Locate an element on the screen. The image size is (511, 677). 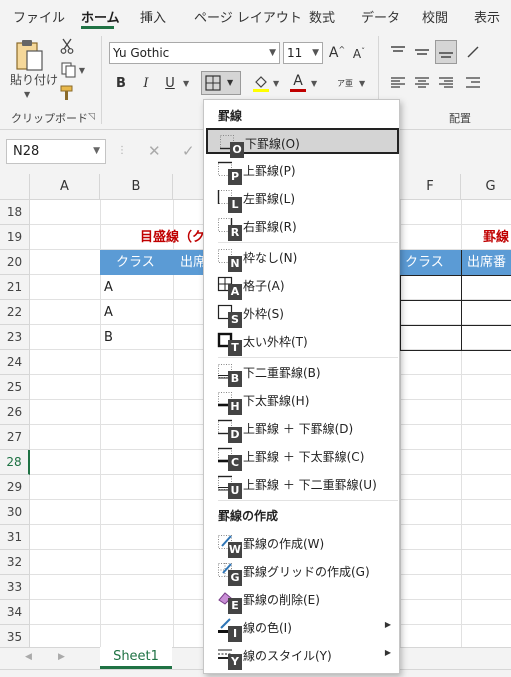
menu-item-l: L 左罫線(L) is located at coordinates (302, 199).